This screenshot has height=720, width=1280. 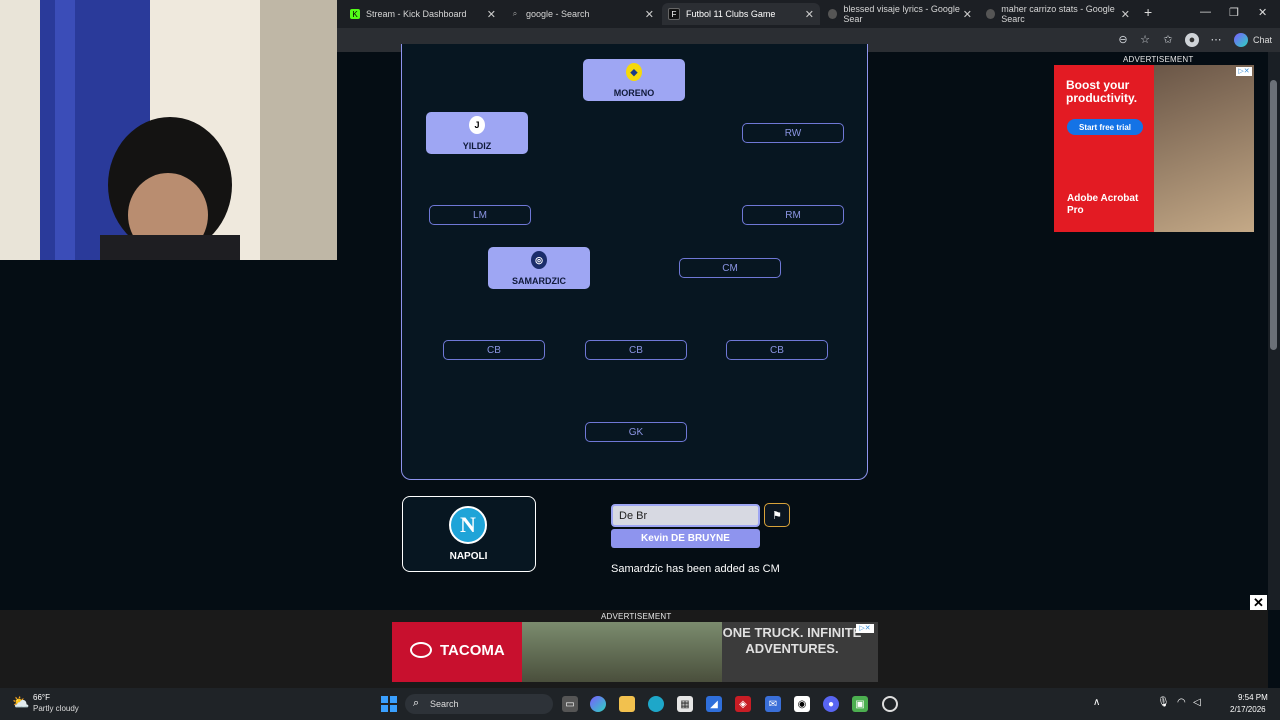 I want to click on webcam-image, so click(x=168, y=130).